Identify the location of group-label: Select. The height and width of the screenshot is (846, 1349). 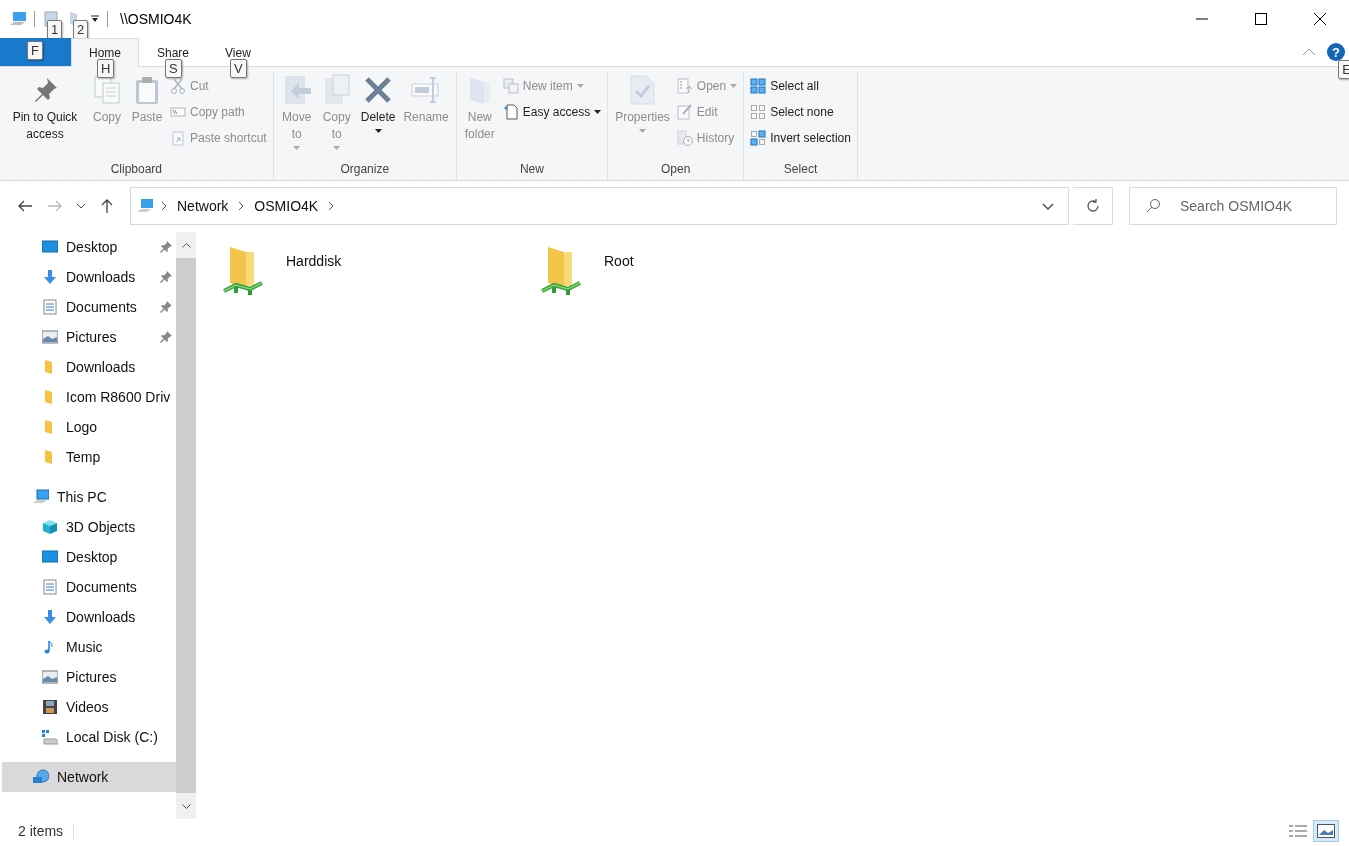
(800, 170).